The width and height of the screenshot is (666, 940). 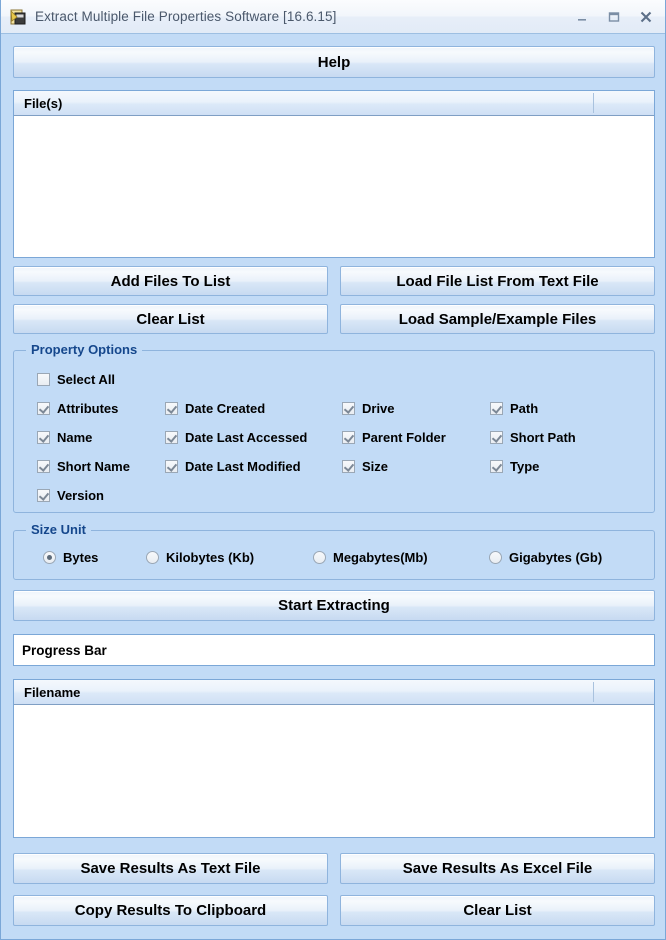 What do you see at coordinates (378, 408) in the screenshot?
I see `drive-label: Drive` at bounding box center [378, 408].